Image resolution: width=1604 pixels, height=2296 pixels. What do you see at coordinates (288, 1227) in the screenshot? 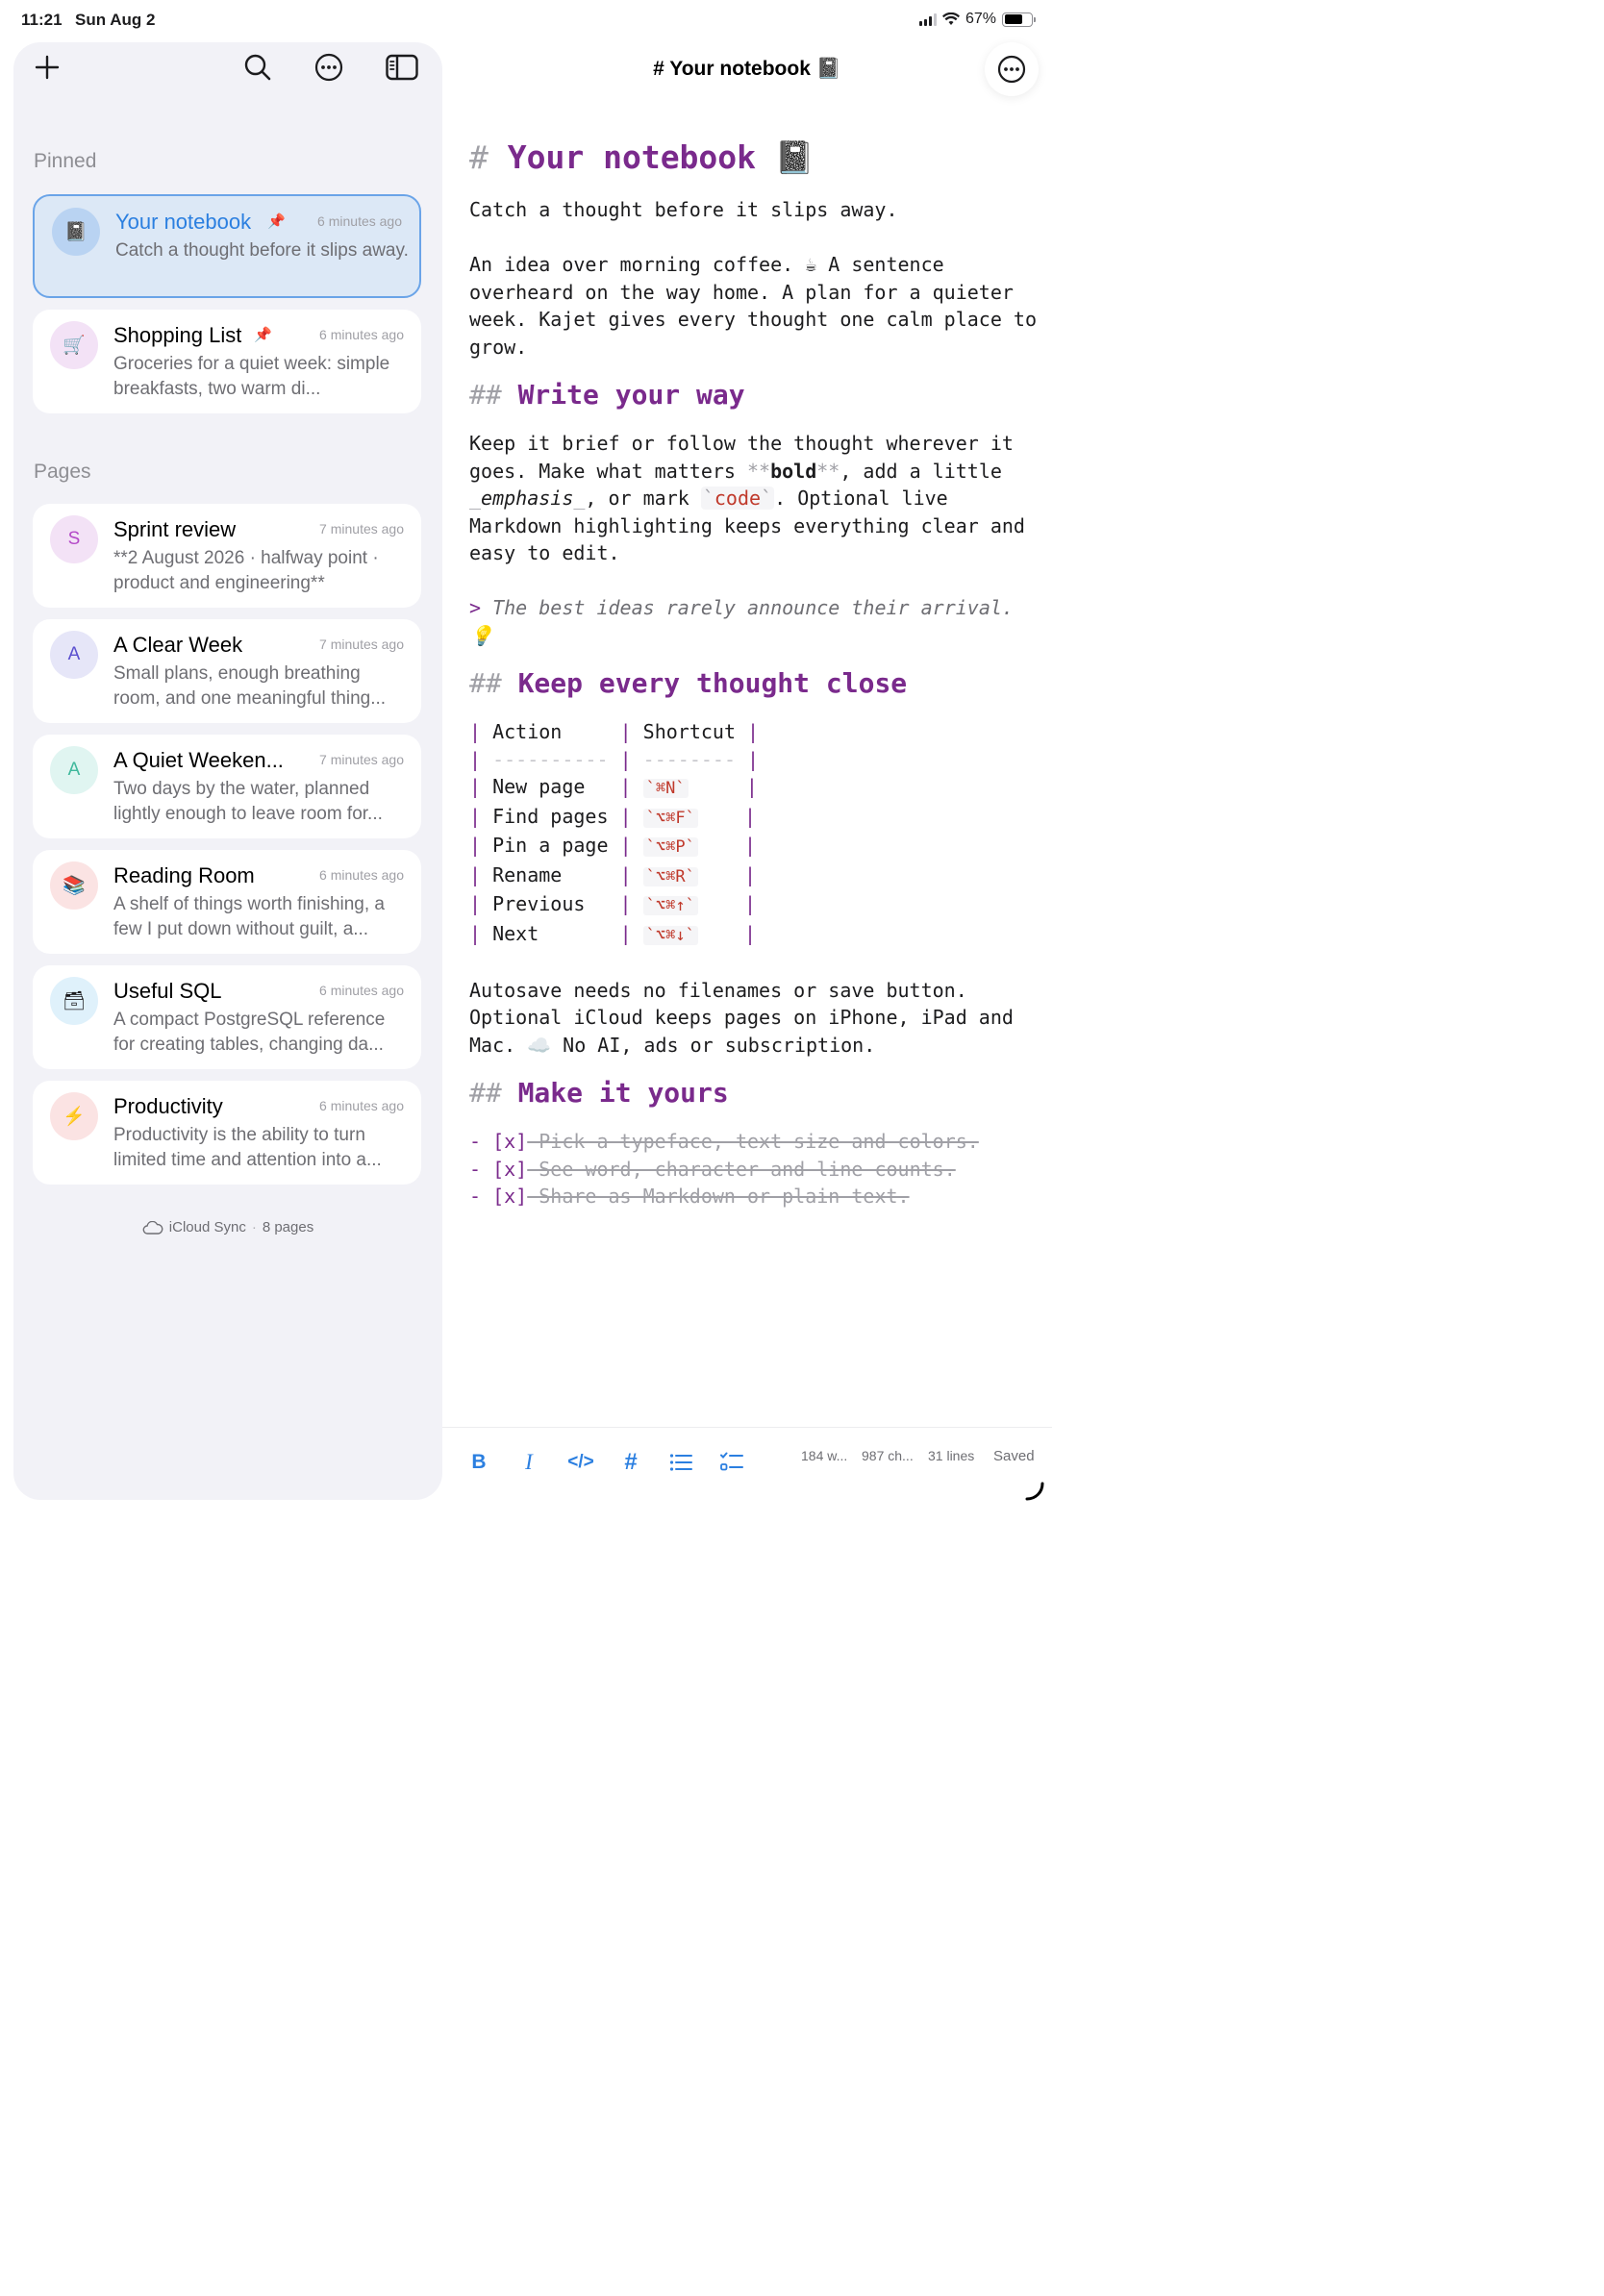
I see `page-count: 8 pages` at bounding box center [288, 1227].